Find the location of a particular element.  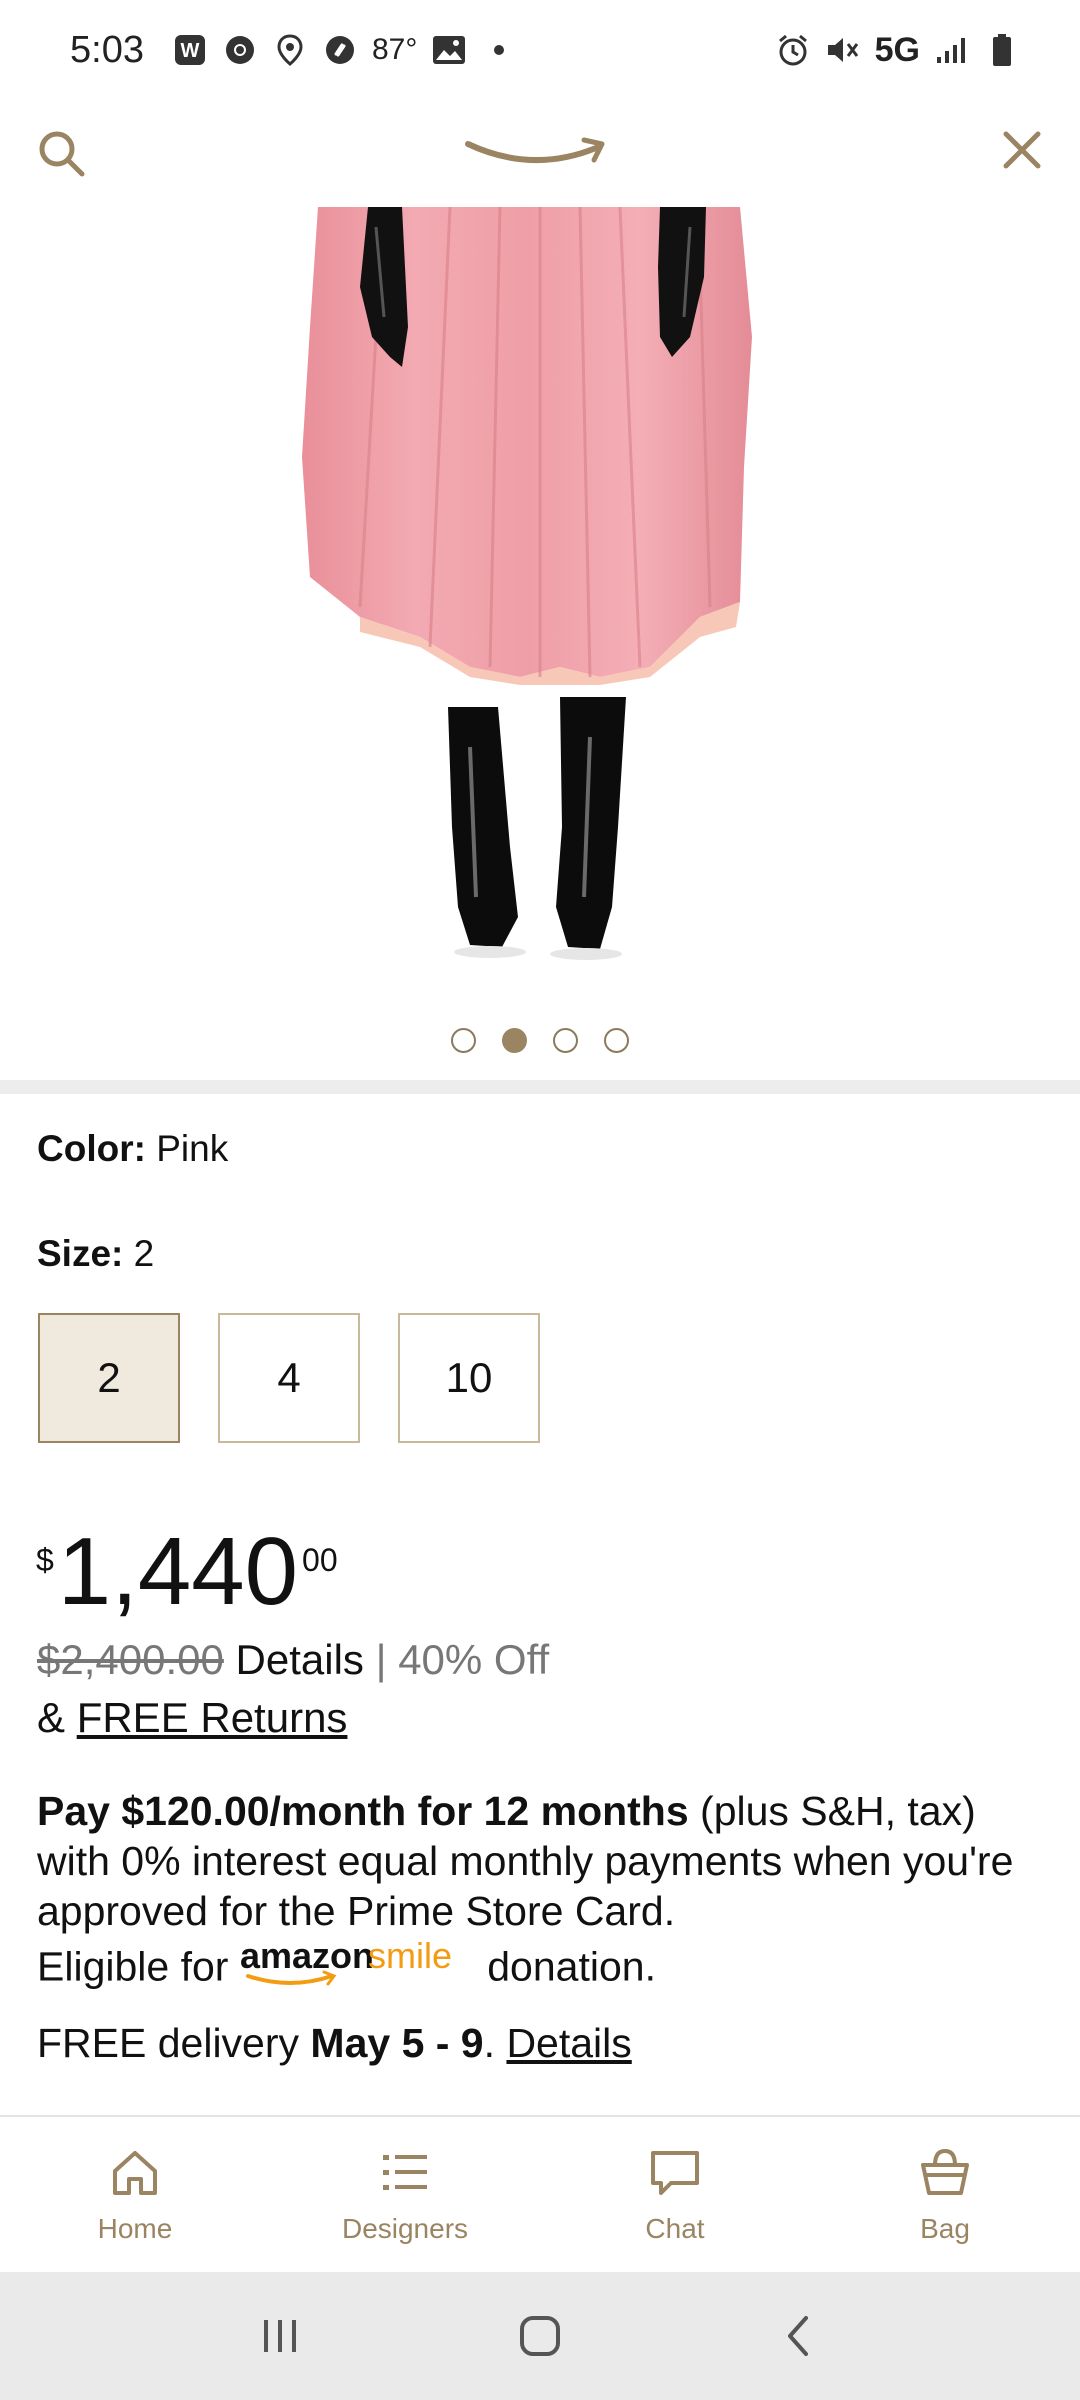

size-value: 2 is located at coordinates (144, 1253).